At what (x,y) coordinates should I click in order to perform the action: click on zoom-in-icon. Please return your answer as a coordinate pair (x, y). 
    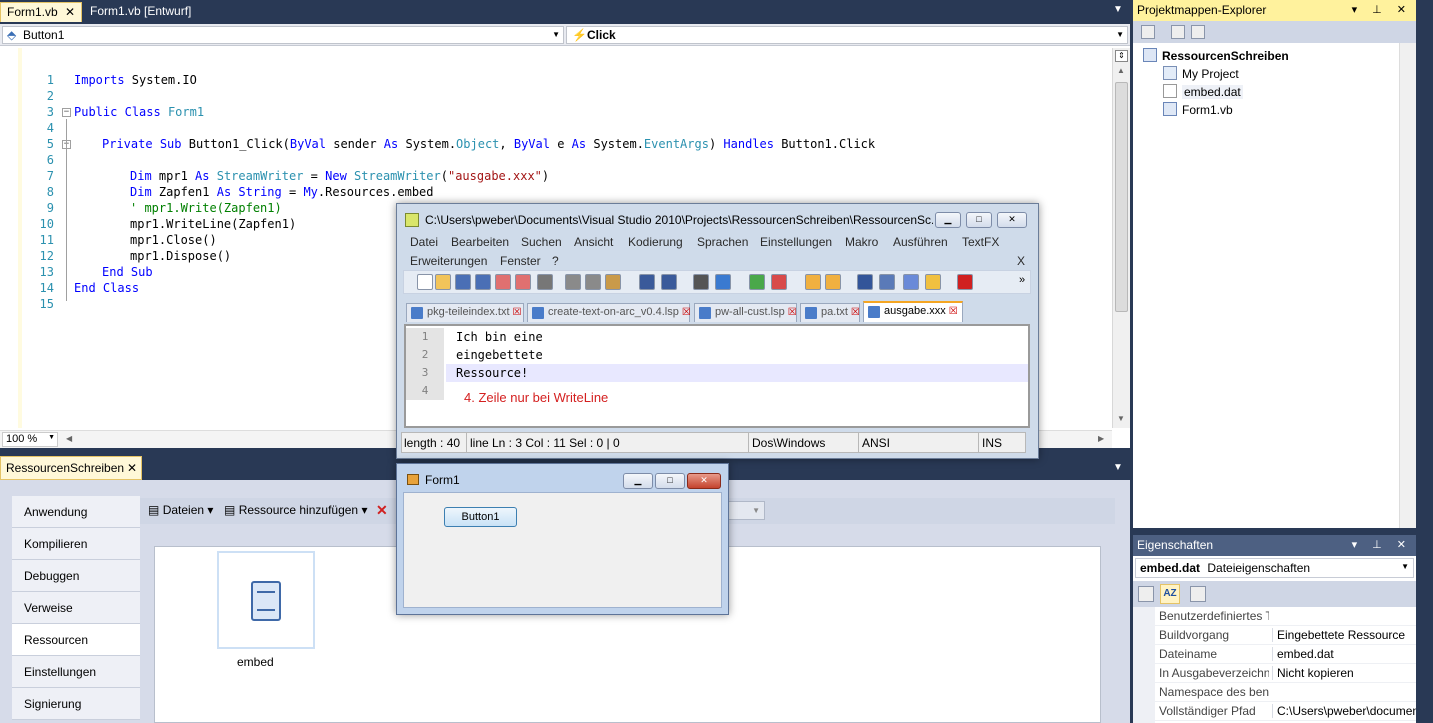
    Looking at the image, I should click on (757, 282).